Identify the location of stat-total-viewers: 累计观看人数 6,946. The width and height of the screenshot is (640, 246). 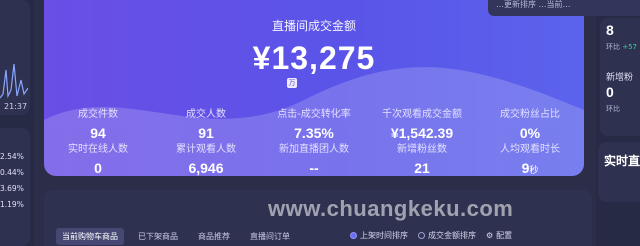
(206, 158).